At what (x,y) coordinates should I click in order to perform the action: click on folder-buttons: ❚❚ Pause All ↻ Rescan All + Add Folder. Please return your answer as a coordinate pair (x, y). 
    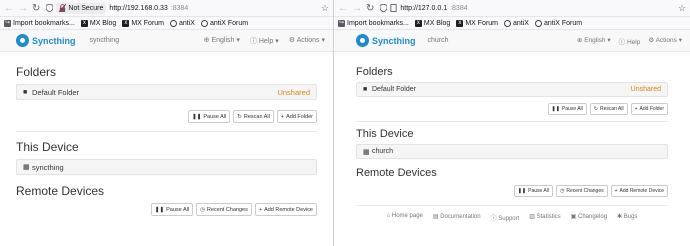
    Looking at the image, I should click on (166, 116).